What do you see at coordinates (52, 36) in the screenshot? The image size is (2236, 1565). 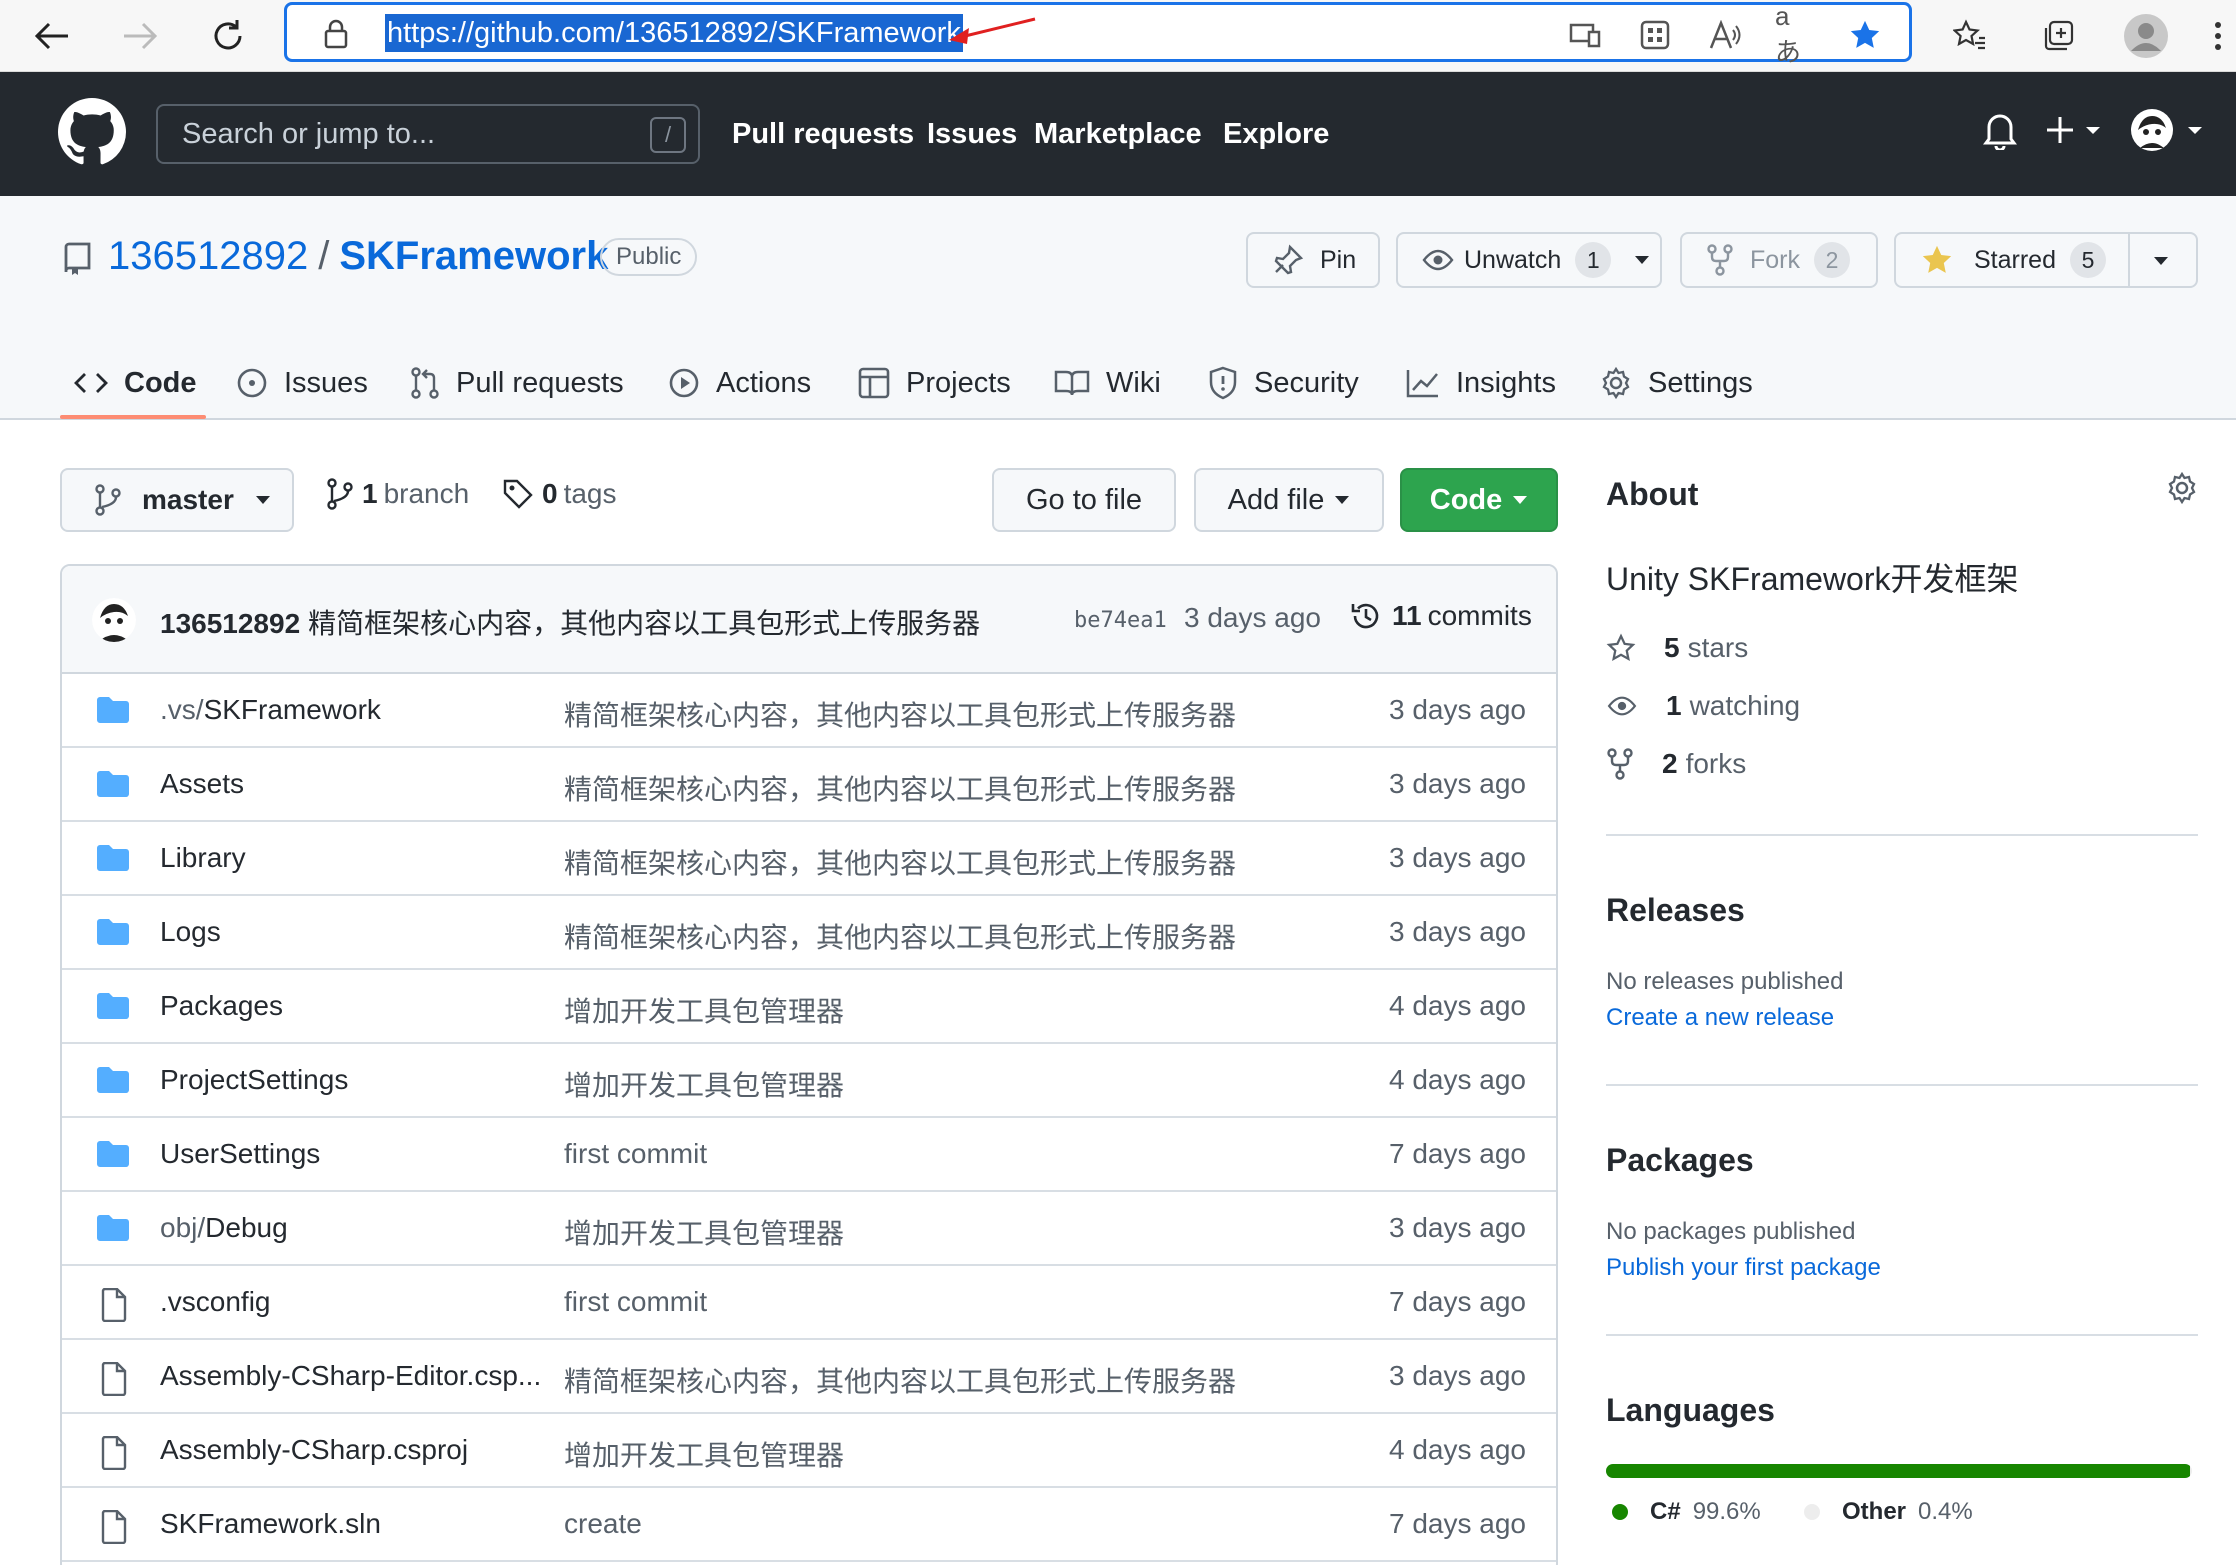 I see `back-icon` at bounding box center [52, 36].